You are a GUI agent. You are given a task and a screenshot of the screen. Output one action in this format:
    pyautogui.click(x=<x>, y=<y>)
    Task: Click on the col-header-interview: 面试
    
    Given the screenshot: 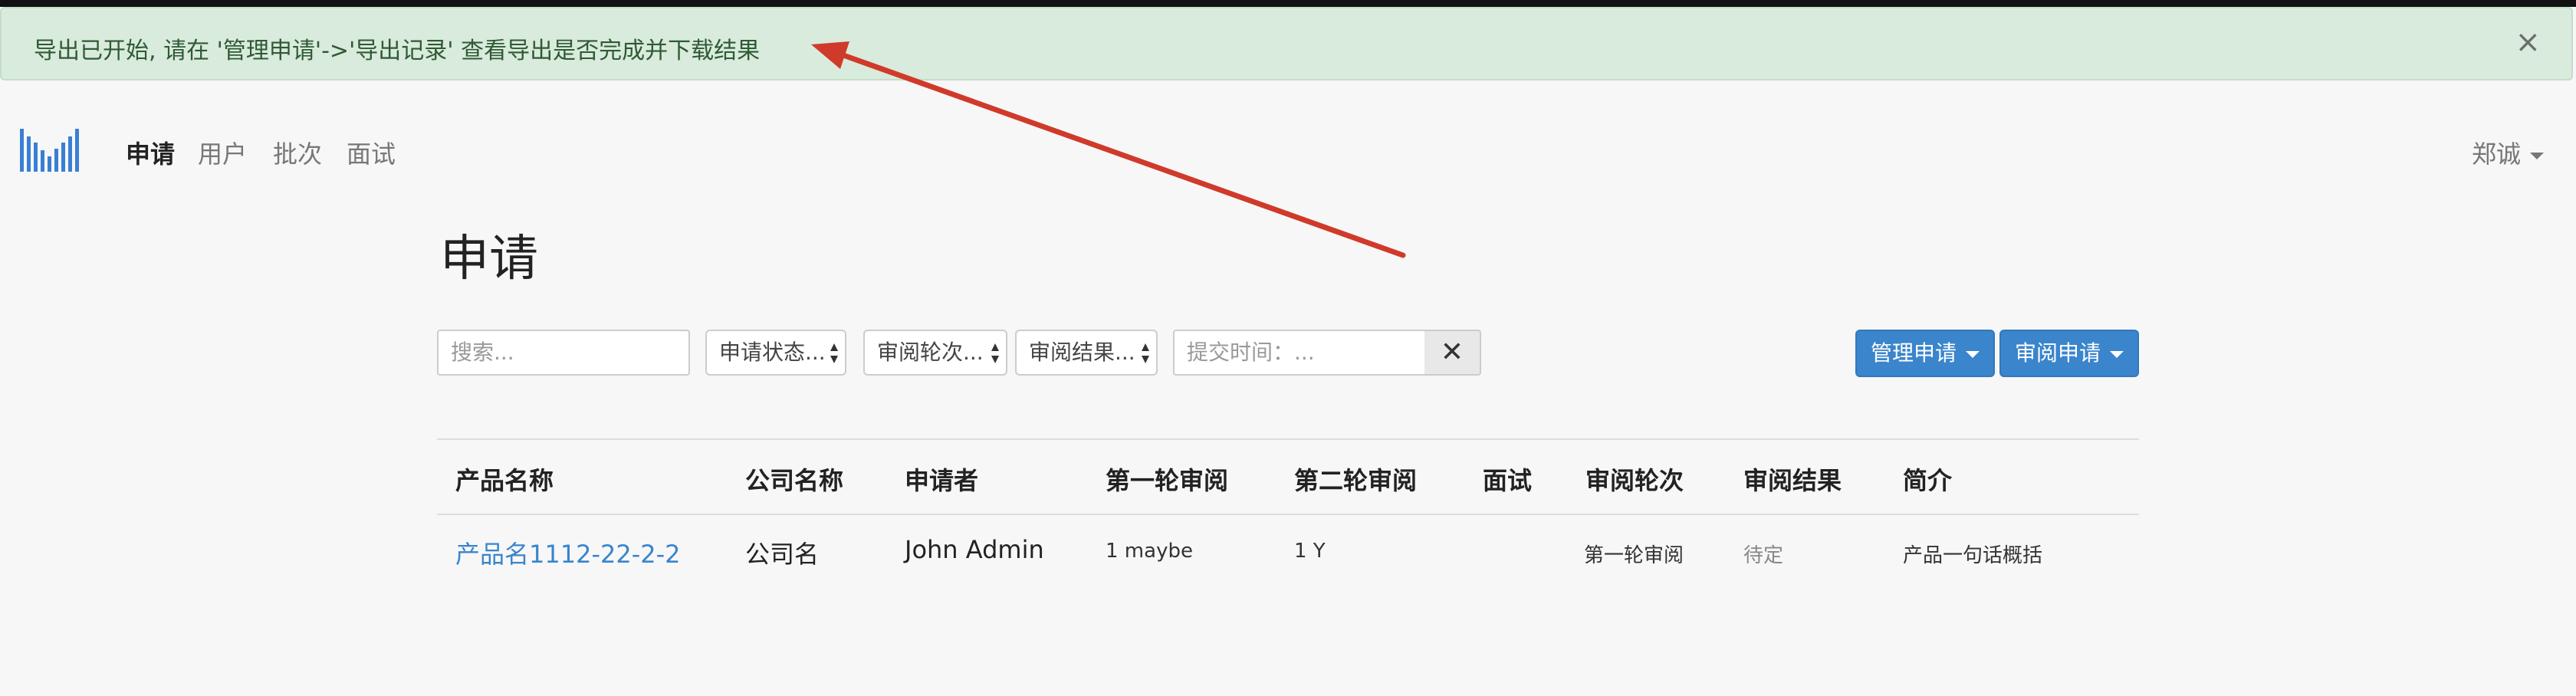 What is the action you would take?
    pyautogui.click(x=1508, y=480)
    